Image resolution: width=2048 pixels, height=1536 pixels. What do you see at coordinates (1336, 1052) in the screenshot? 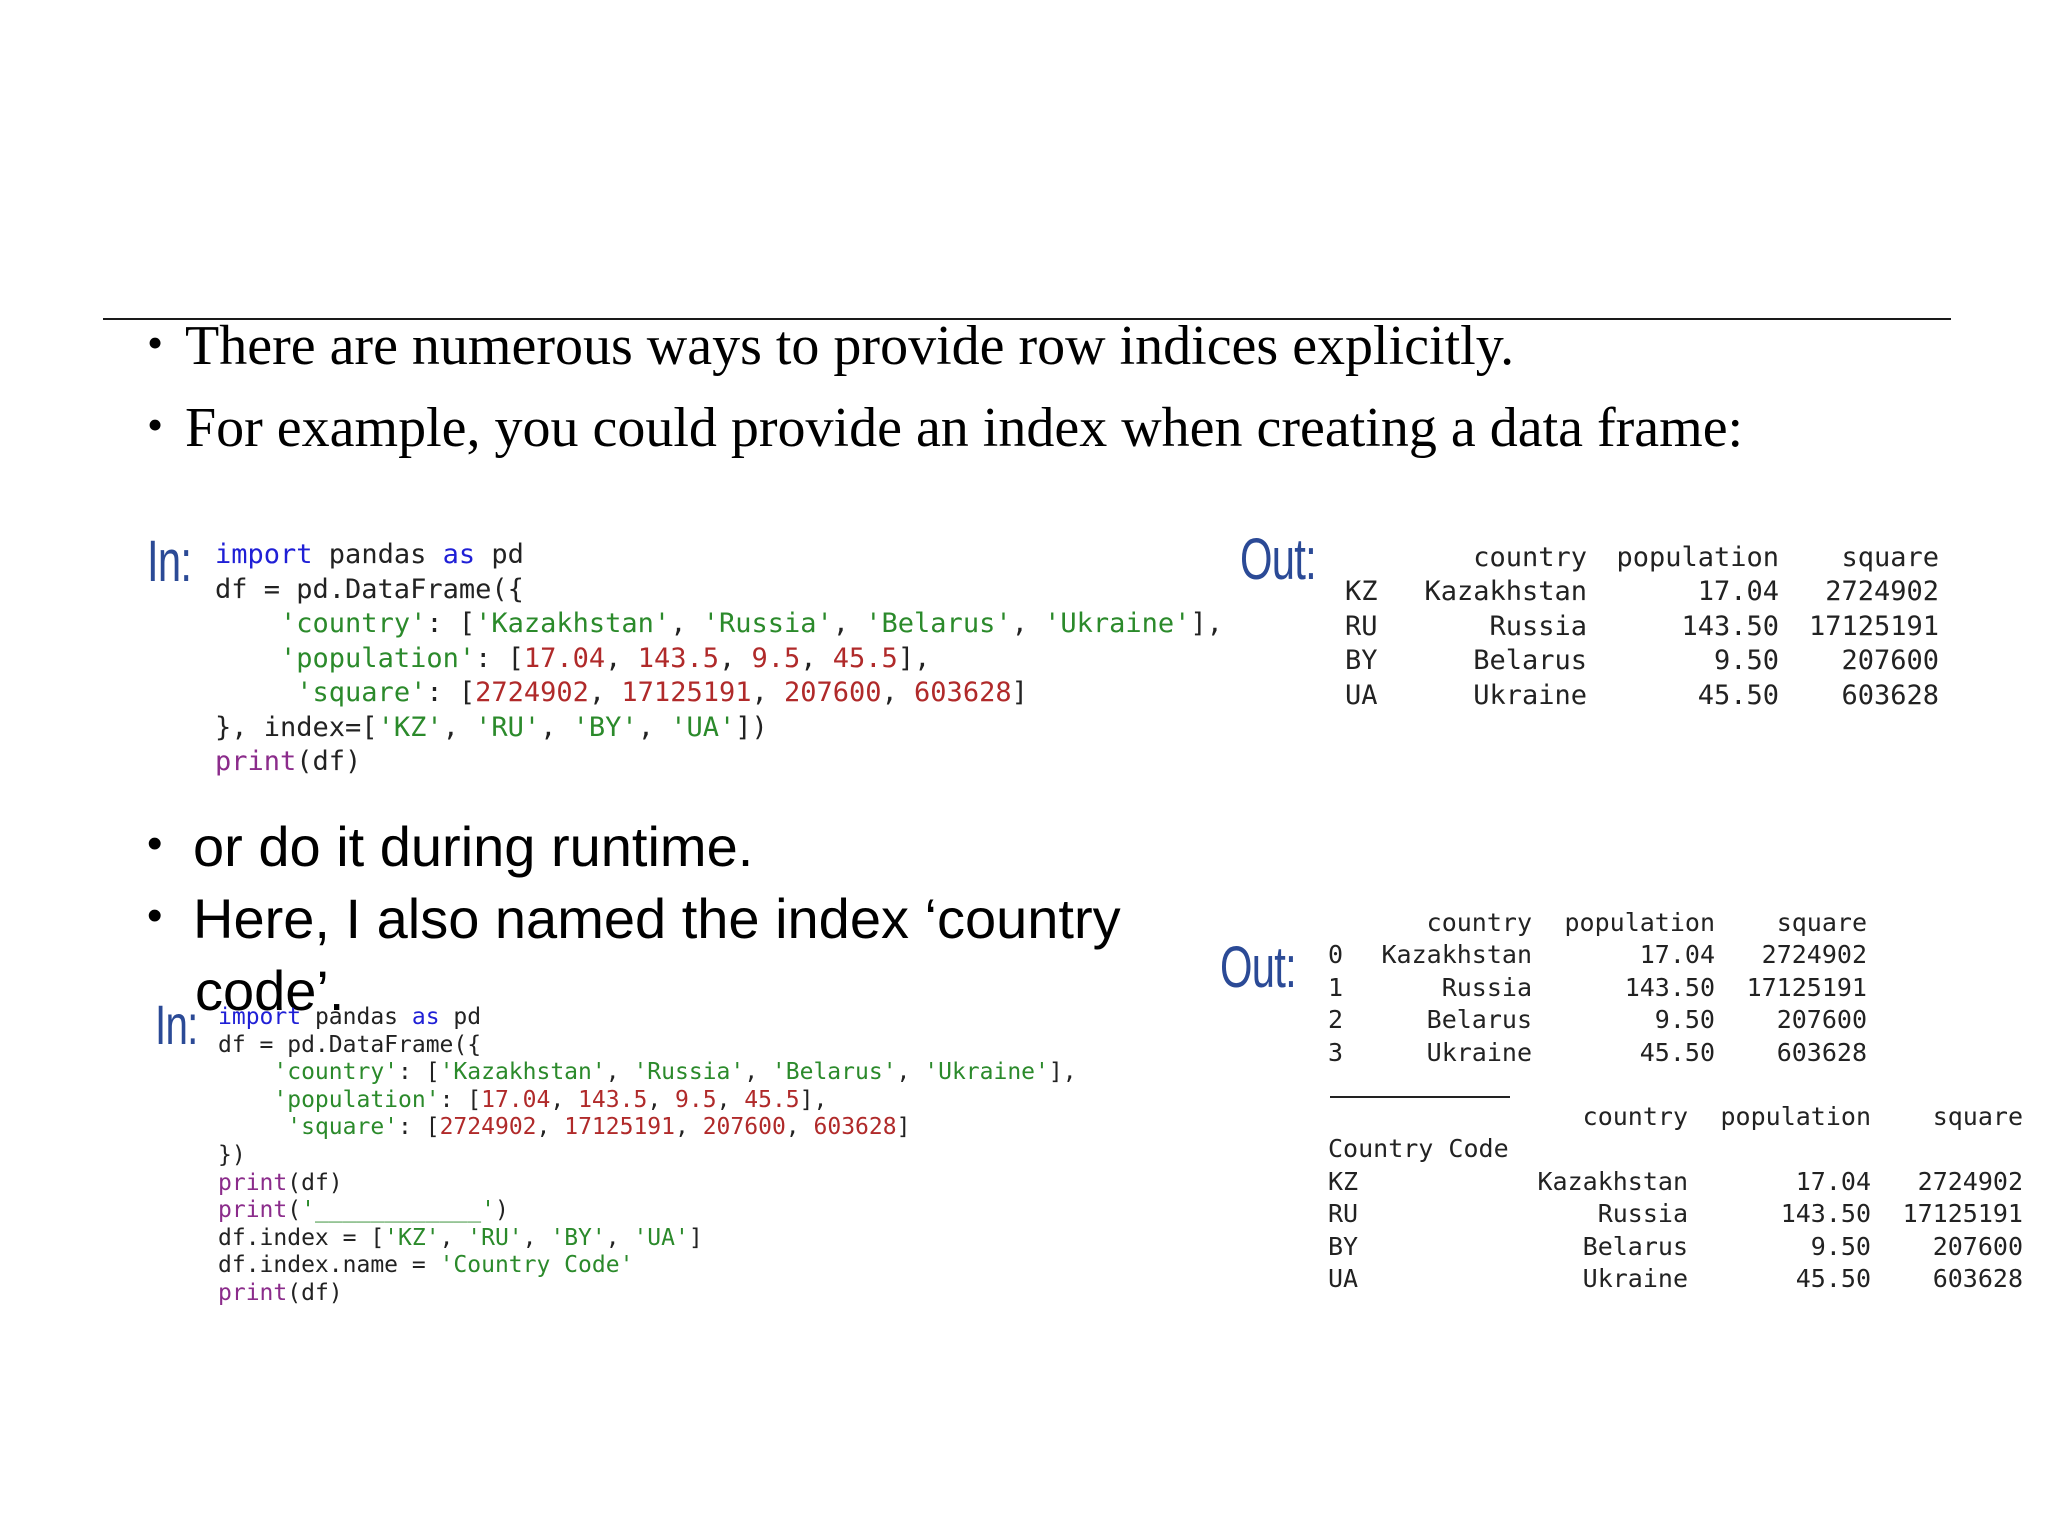
I see `row-index: 3` at bounding box center [1336, 1052].